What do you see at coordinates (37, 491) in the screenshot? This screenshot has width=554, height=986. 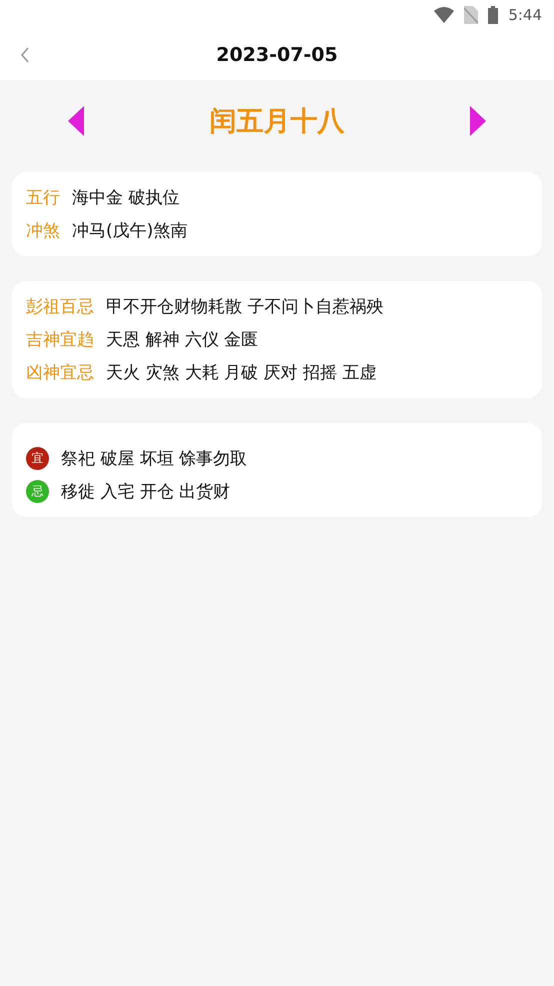 I see `advice-badge: 忌` at bounding box center [37, 491].